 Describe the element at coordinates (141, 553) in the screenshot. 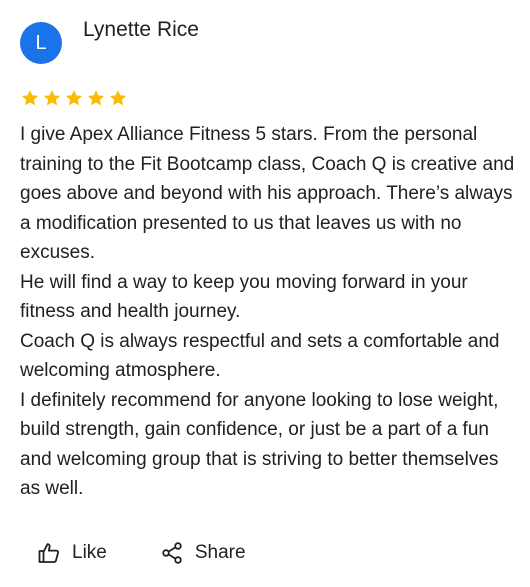

I see `review-actions: Like Share` at that location.